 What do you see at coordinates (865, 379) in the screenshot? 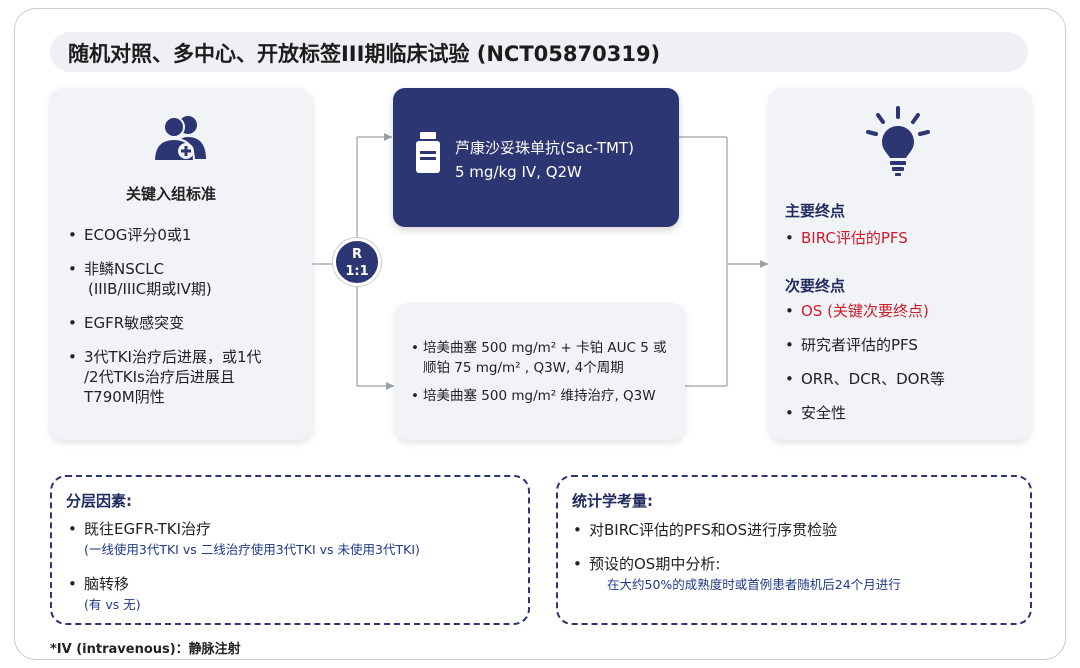
I see `list-item: ORR、DCR、DOR等` at bounding box center [865, 379].